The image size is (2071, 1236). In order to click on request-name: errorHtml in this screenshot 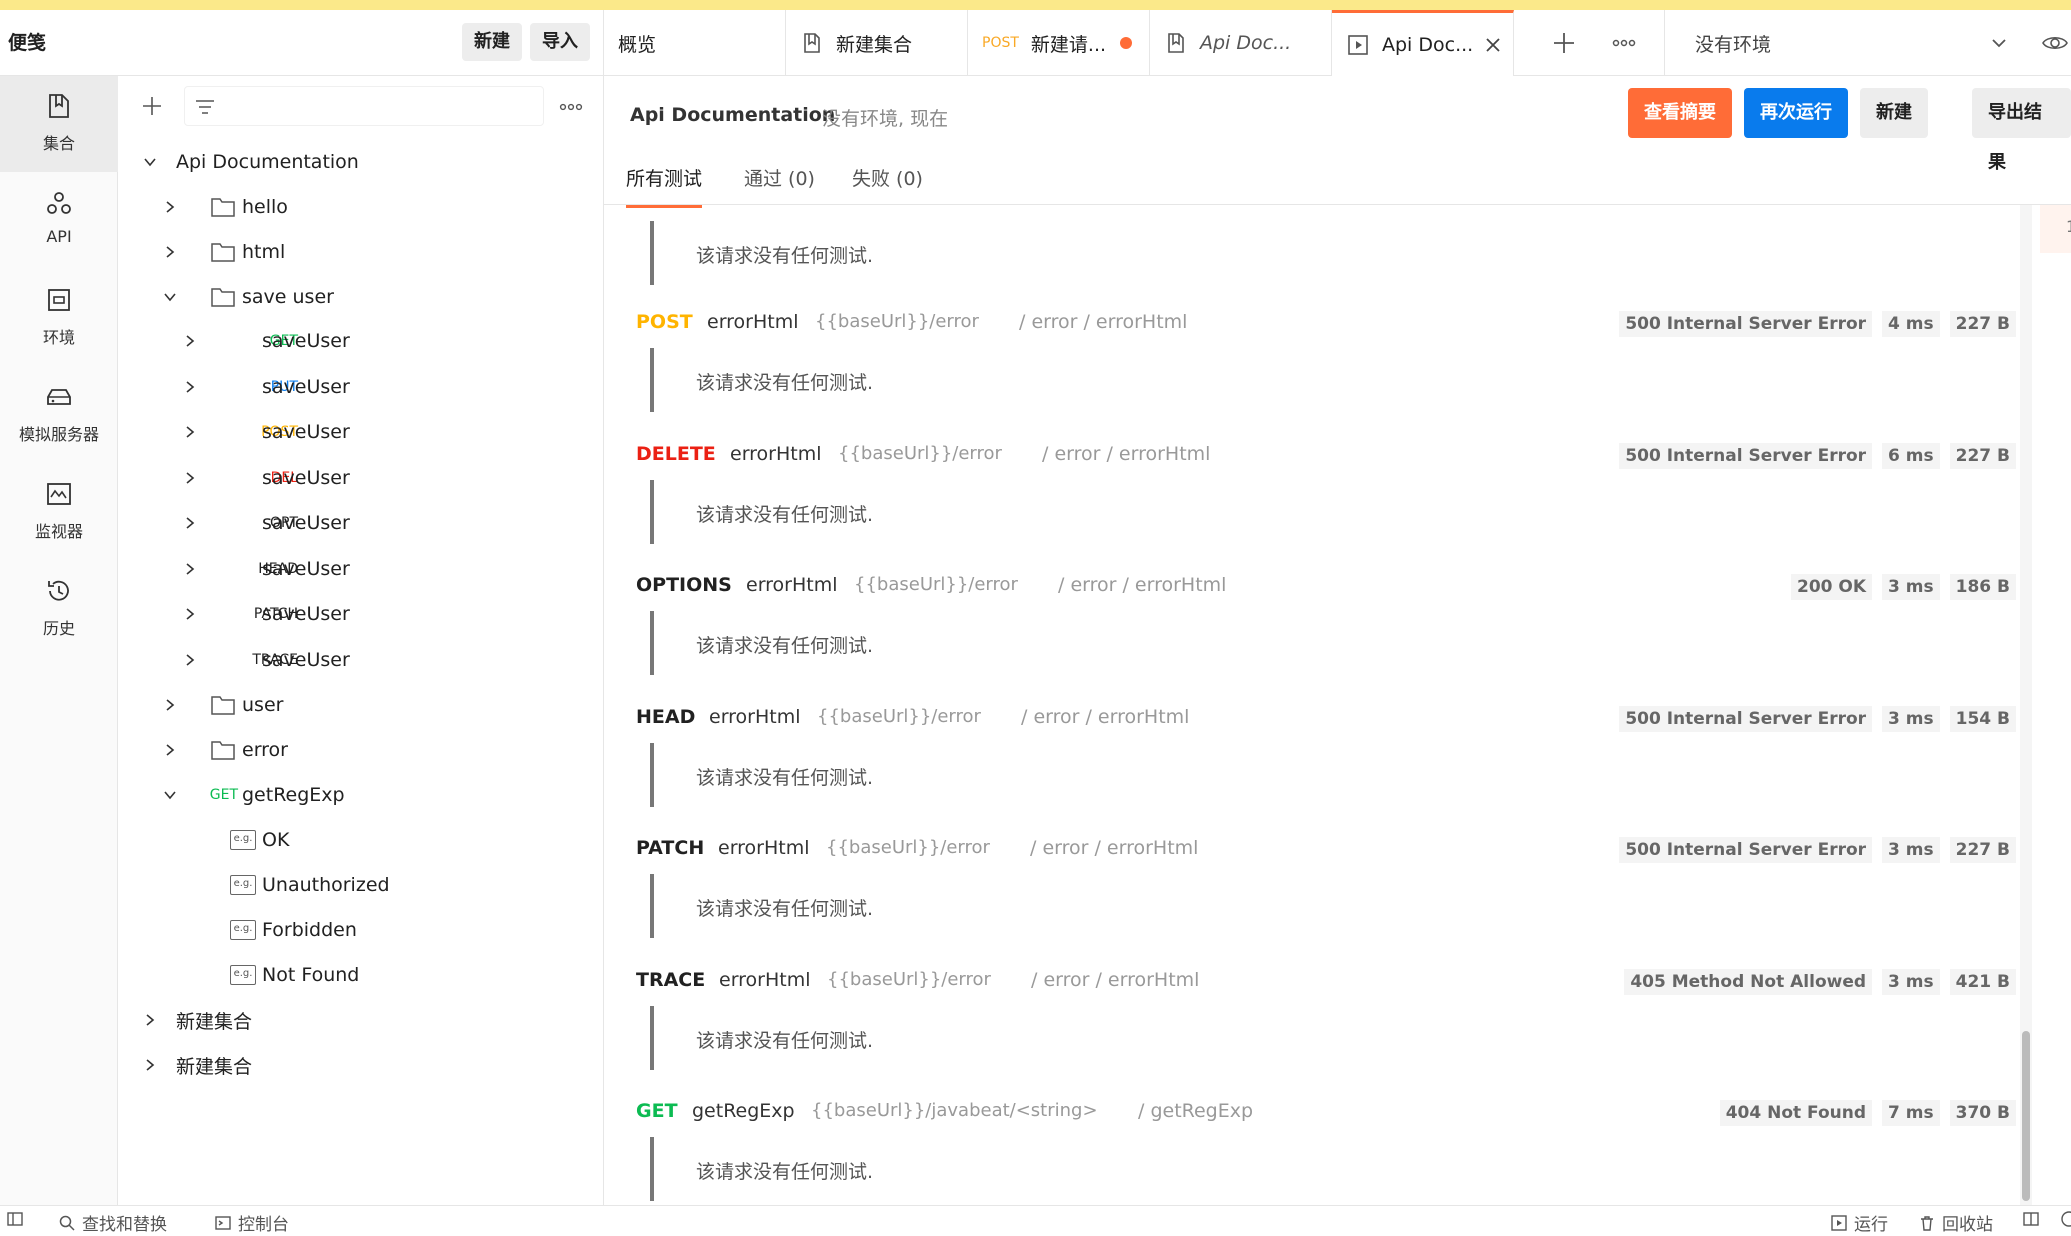, I will do `click(753, 322)`.